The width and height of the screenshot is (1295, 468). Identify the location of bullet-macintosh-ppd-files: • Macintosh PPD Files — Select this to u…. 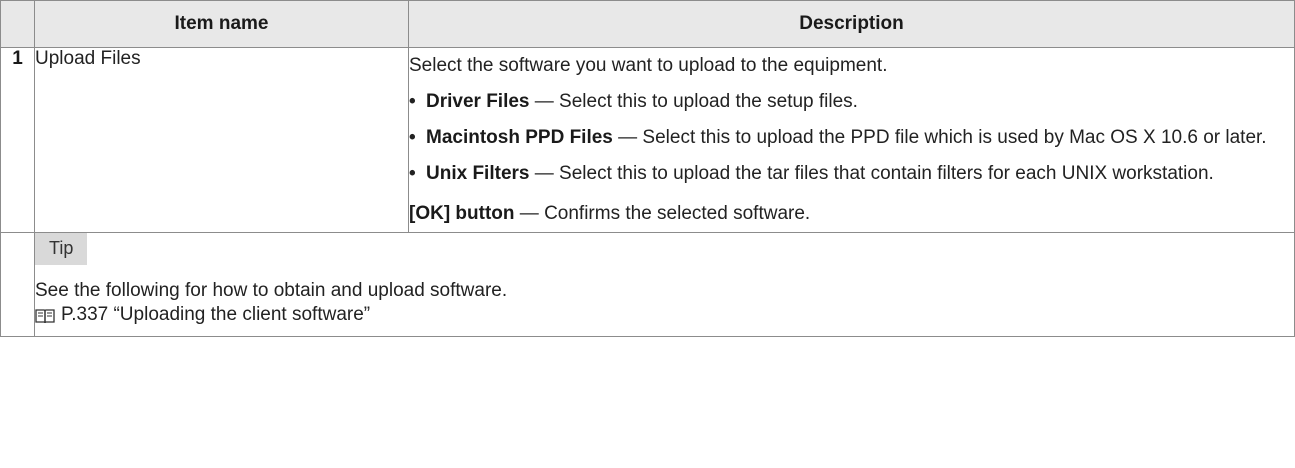
(851, 138).